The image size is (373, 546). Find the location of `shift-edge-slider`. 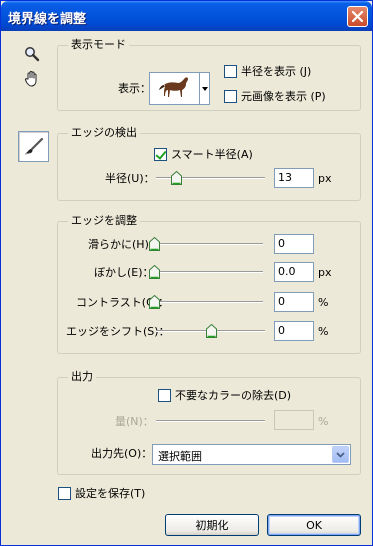

shift-edge-slider is located at coordinates (210, 330).